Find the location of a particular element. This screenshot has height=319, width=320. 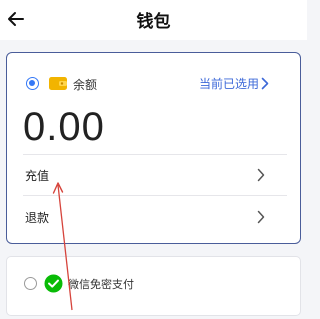

refund-label: 退款 is located at coordinates (37, 217).